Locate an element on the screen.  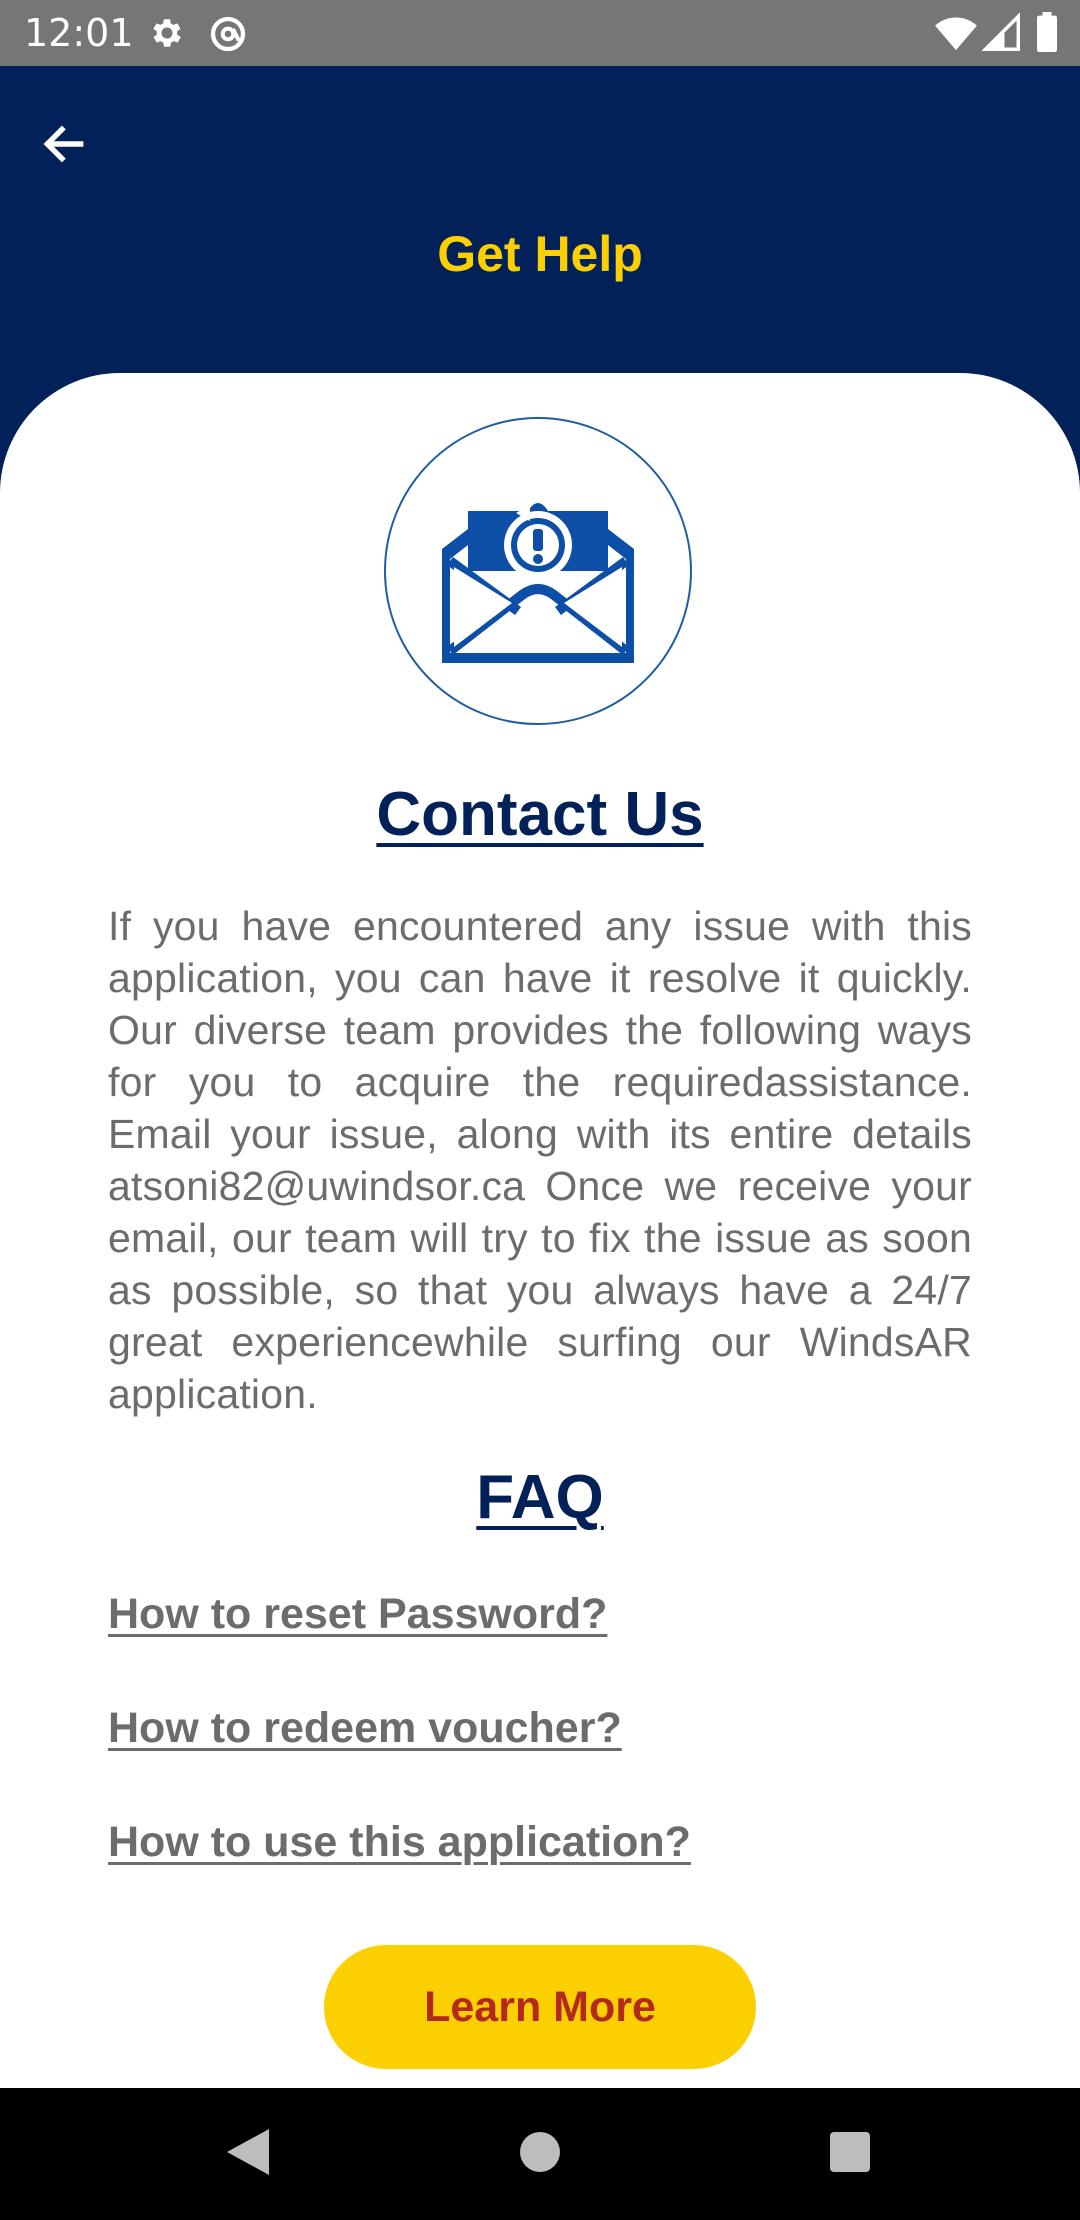
faq-link-redeem-voucher: How to redeem voucher? is located at coordinates (365, 1728).